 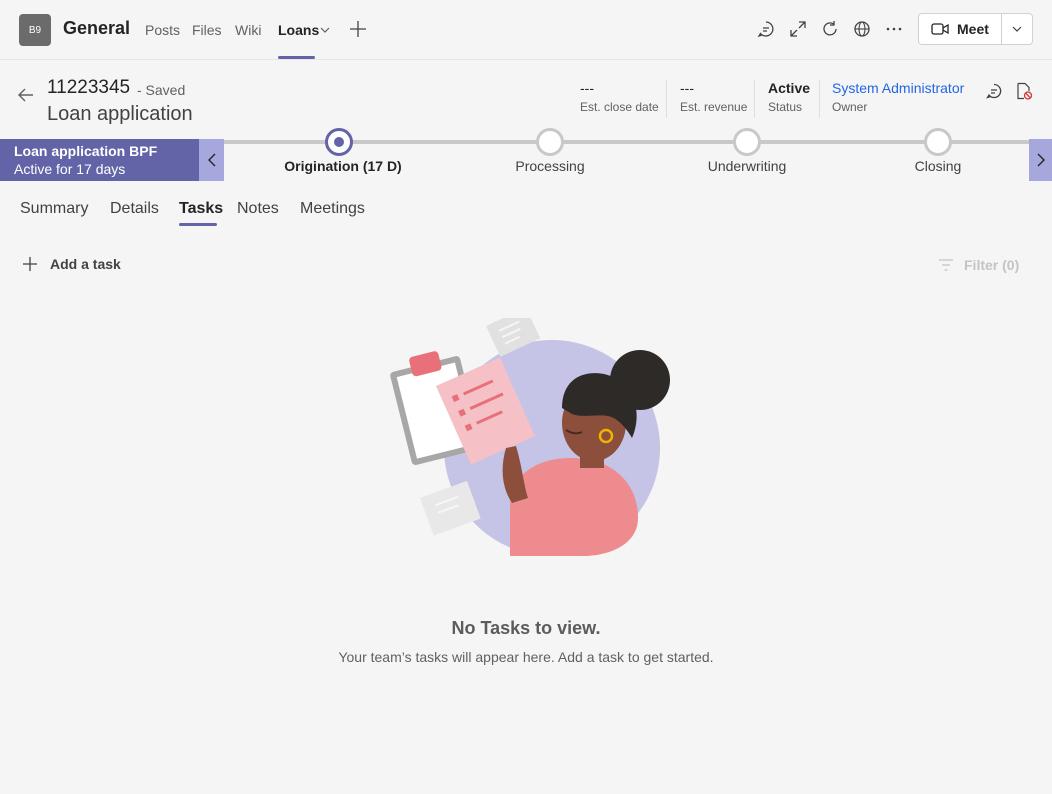 What do you see at coordinates (332, 209) in the screenshot?
I see `tab-meetings: Meetings` at bounding box center [332, 209].